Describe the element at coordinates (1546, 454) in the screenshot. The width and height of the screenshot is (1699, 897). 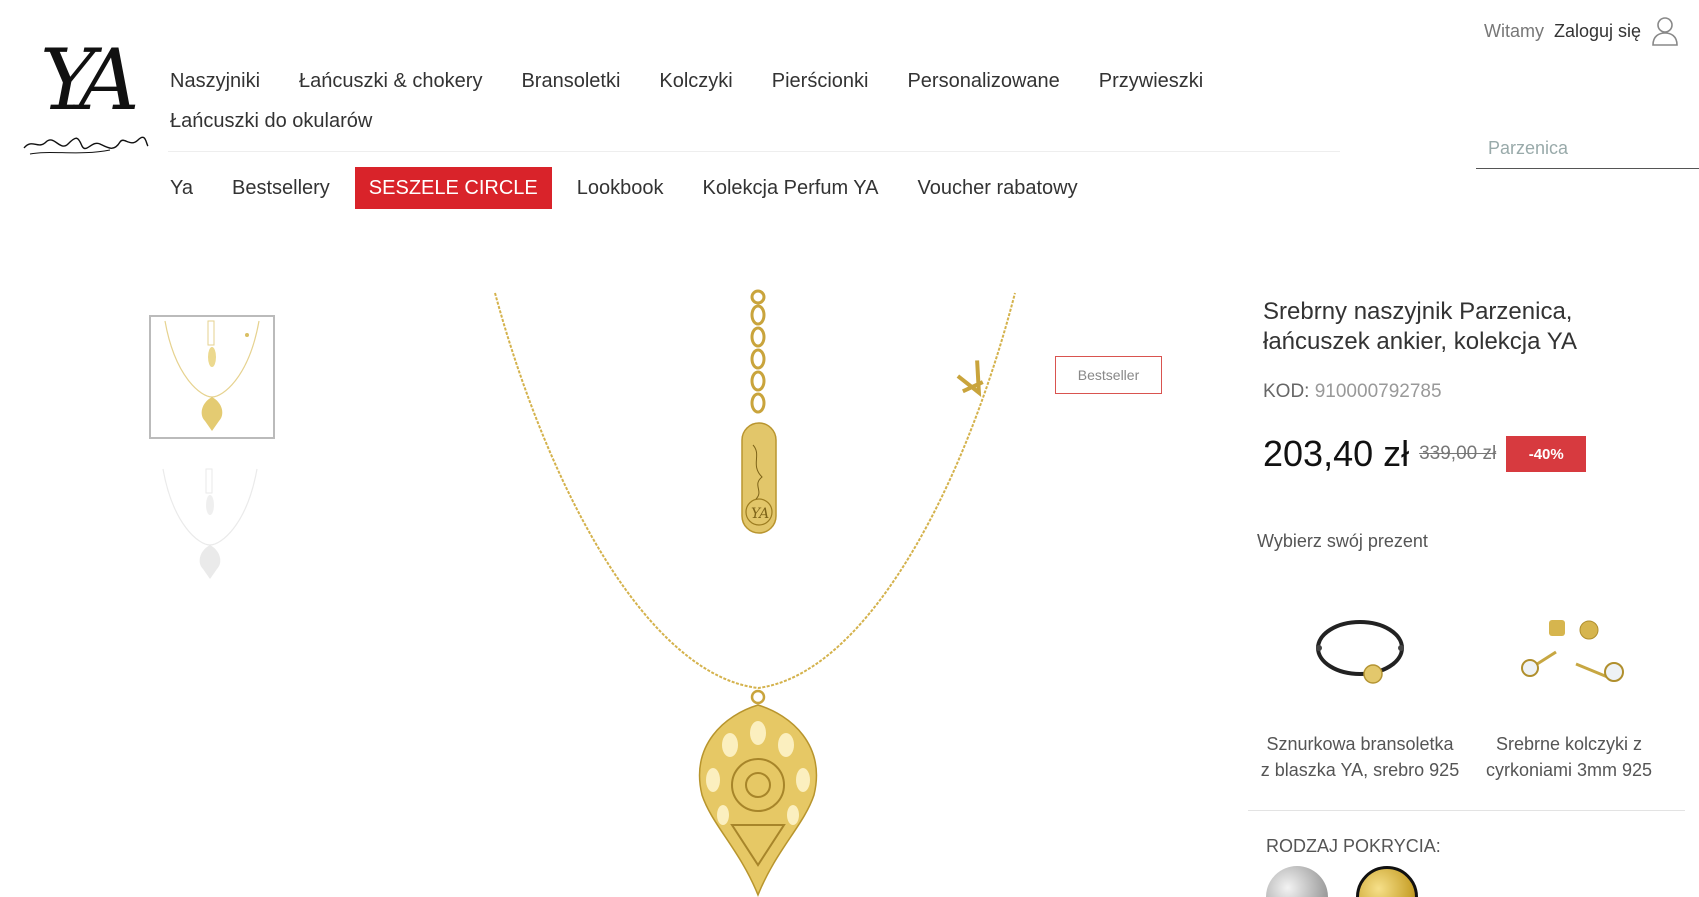
I see `discount-badge: -40%` at that location.